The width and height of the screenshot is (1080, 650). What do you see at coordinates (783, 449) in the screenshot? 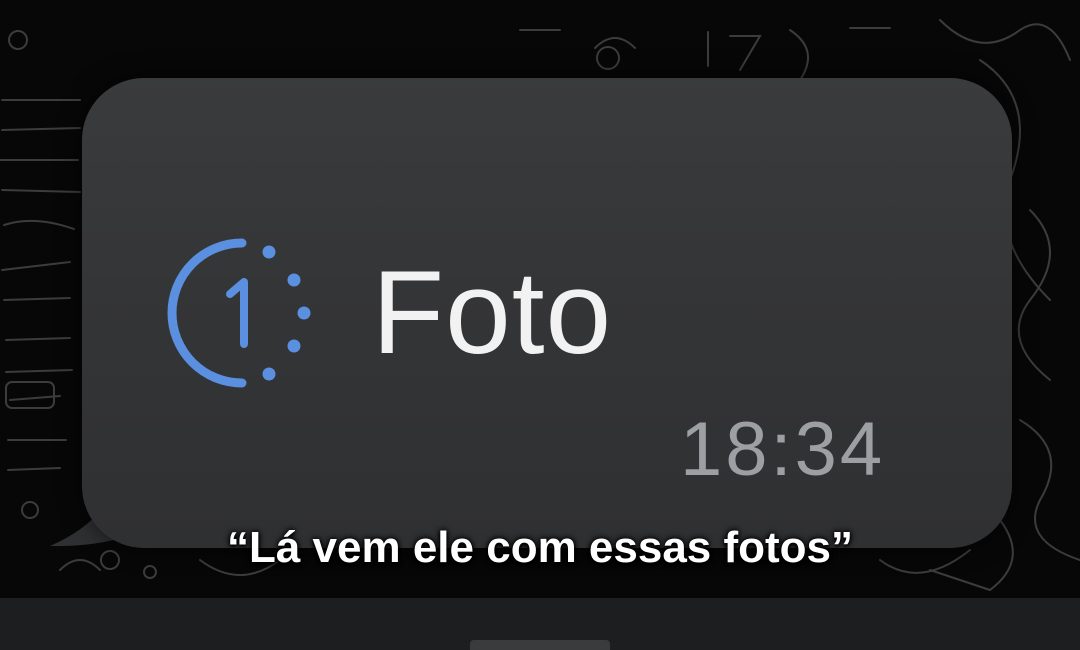
I see `message-timestamp: 18:34` at bounding box center [783, 449].